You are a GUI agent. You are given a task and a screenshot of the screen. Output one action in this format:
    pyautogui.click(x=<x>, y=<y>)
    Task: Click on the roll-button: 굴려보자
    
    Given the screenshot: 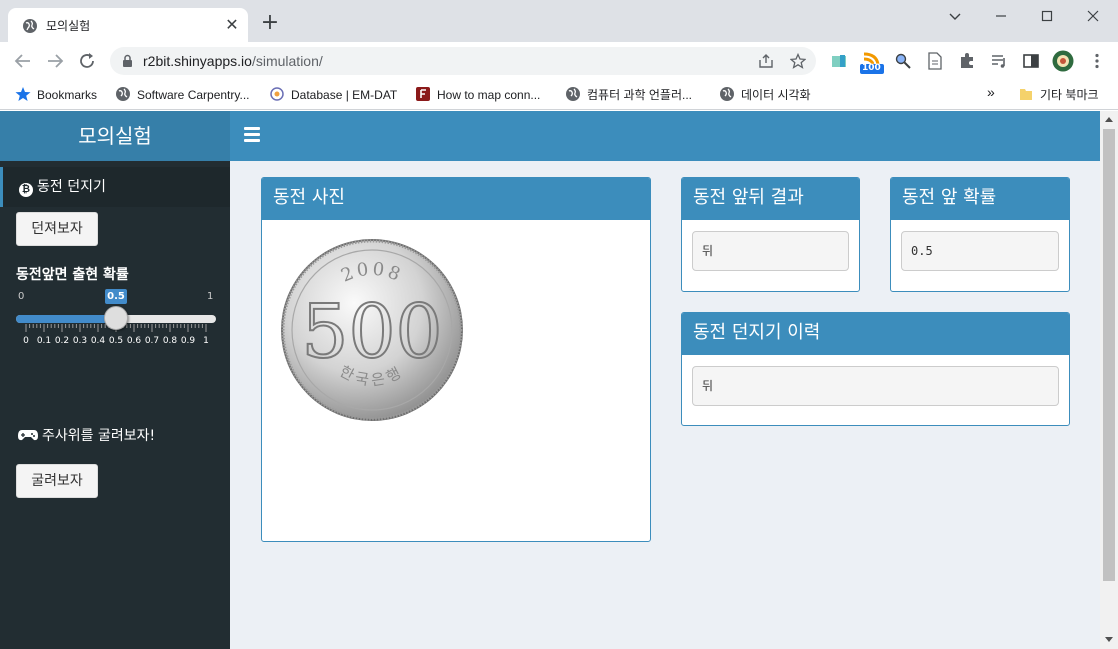 What is the action you would take?
    pyautogui.click(x=57, y=481)
    